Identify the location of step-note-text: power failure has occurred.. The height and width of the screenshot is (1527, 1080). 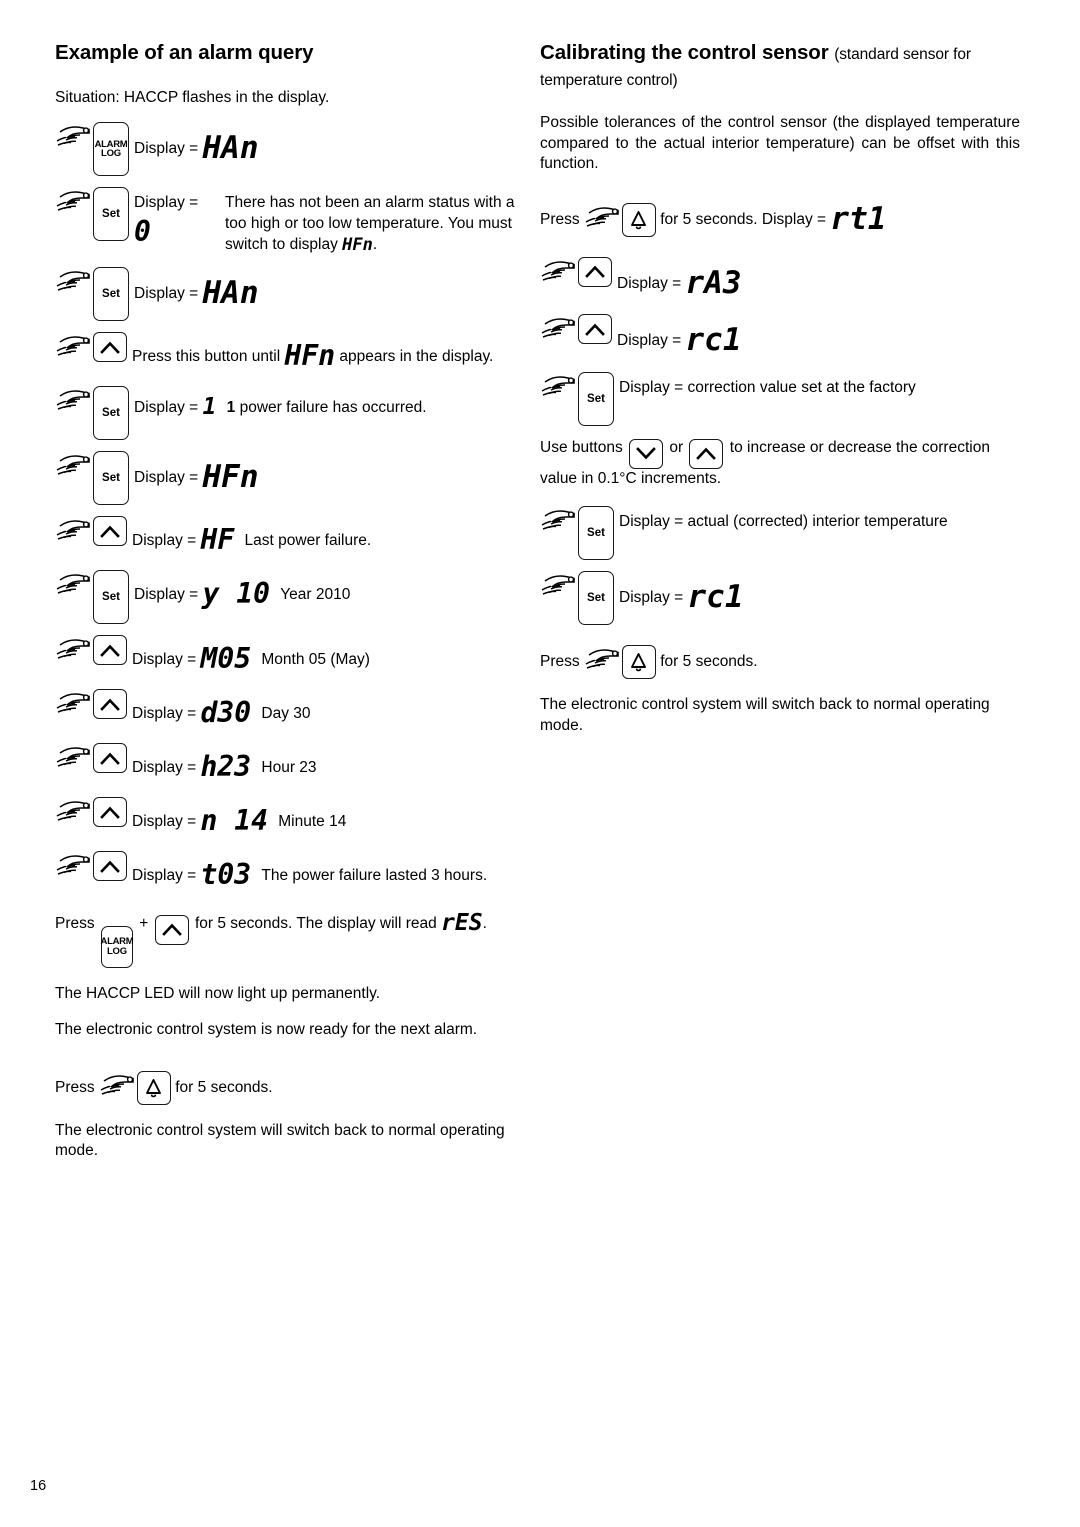
(333, 408).